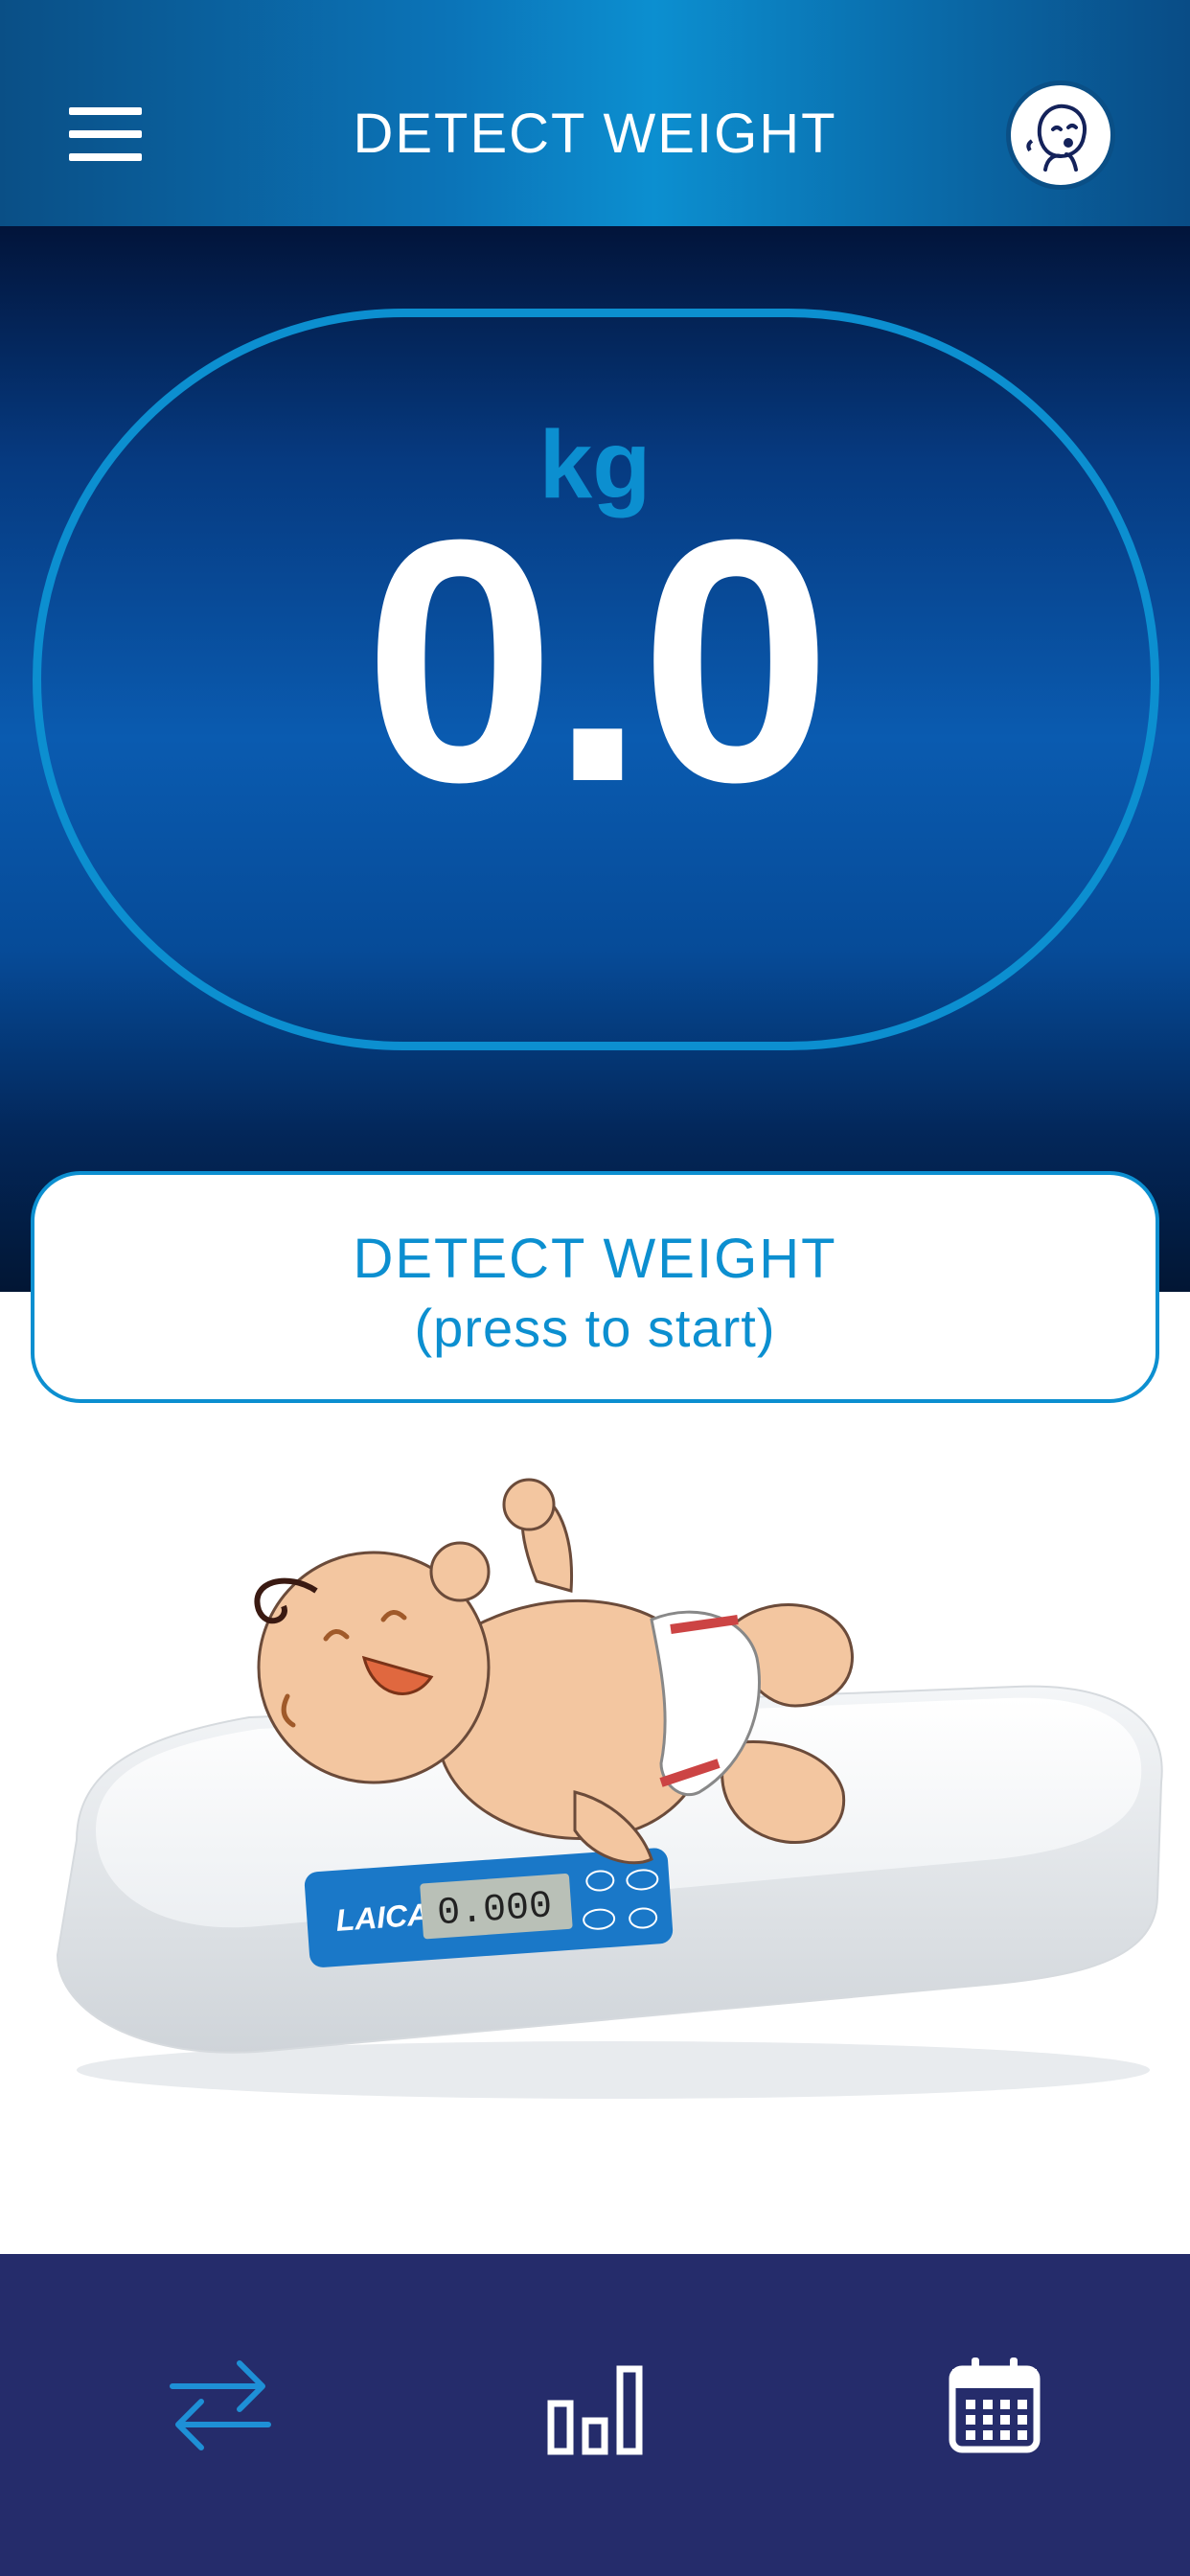 The height and width of the screenshot is (2576, 1190). Describe the element at coordinates (995, 2405) in the screenshot. I see `calendar-icon` at that location.